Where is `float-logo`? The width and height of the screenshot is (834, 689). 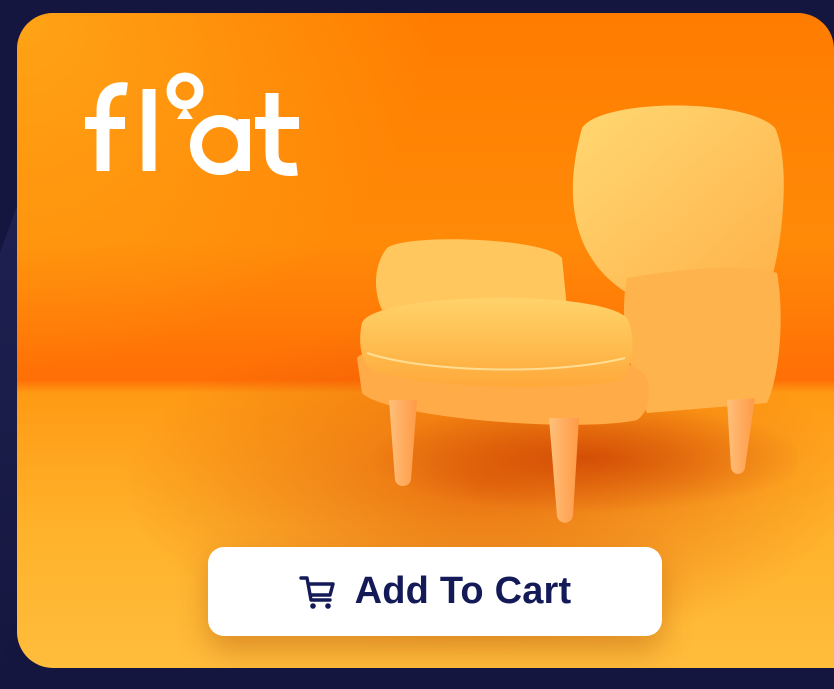 float-logo is located at coordinates (192, 124).